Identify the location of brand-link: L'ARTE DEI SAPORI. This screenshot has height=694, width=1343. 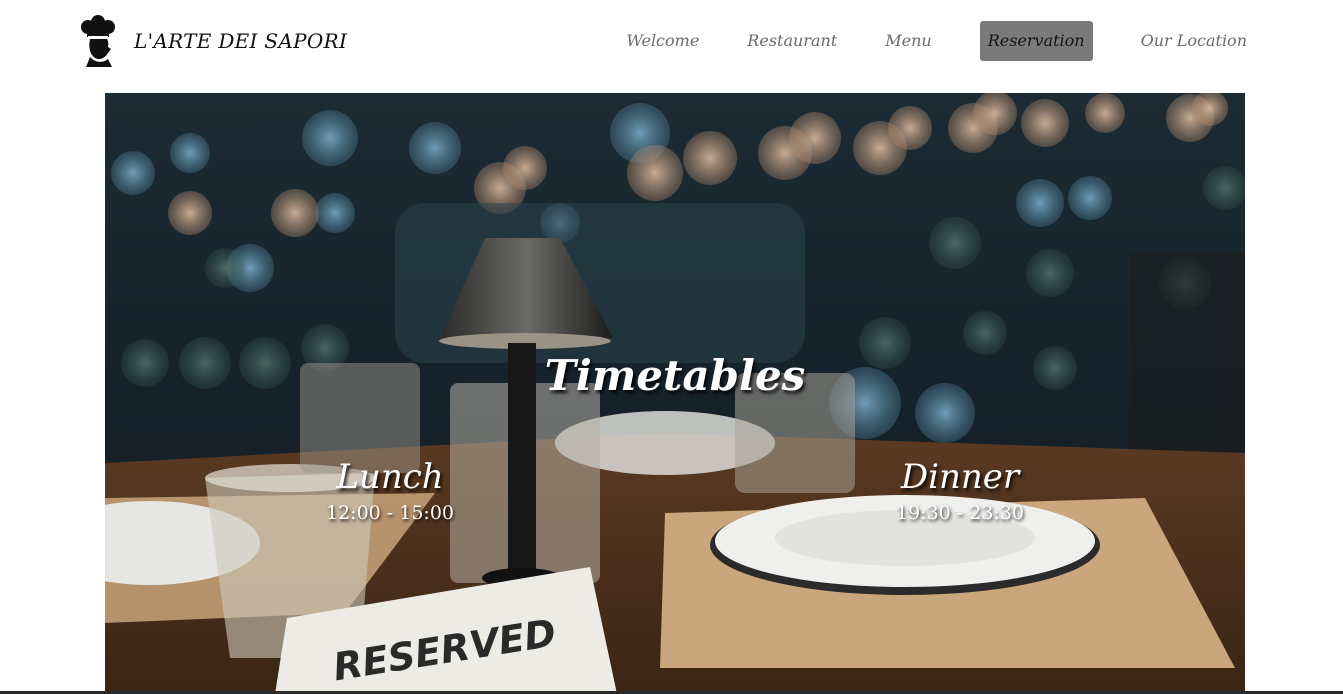
(212, 41).